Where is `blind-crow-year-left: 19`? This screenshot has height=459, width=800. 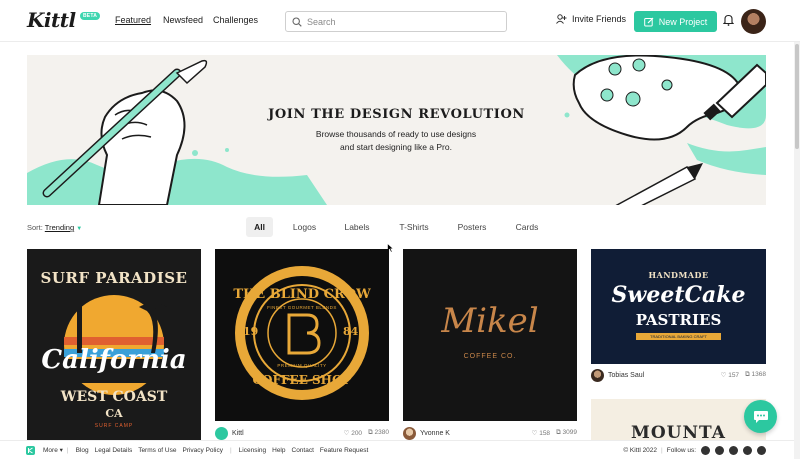
blind-crow-year-left: 19 is located at coordinates (251, 331).